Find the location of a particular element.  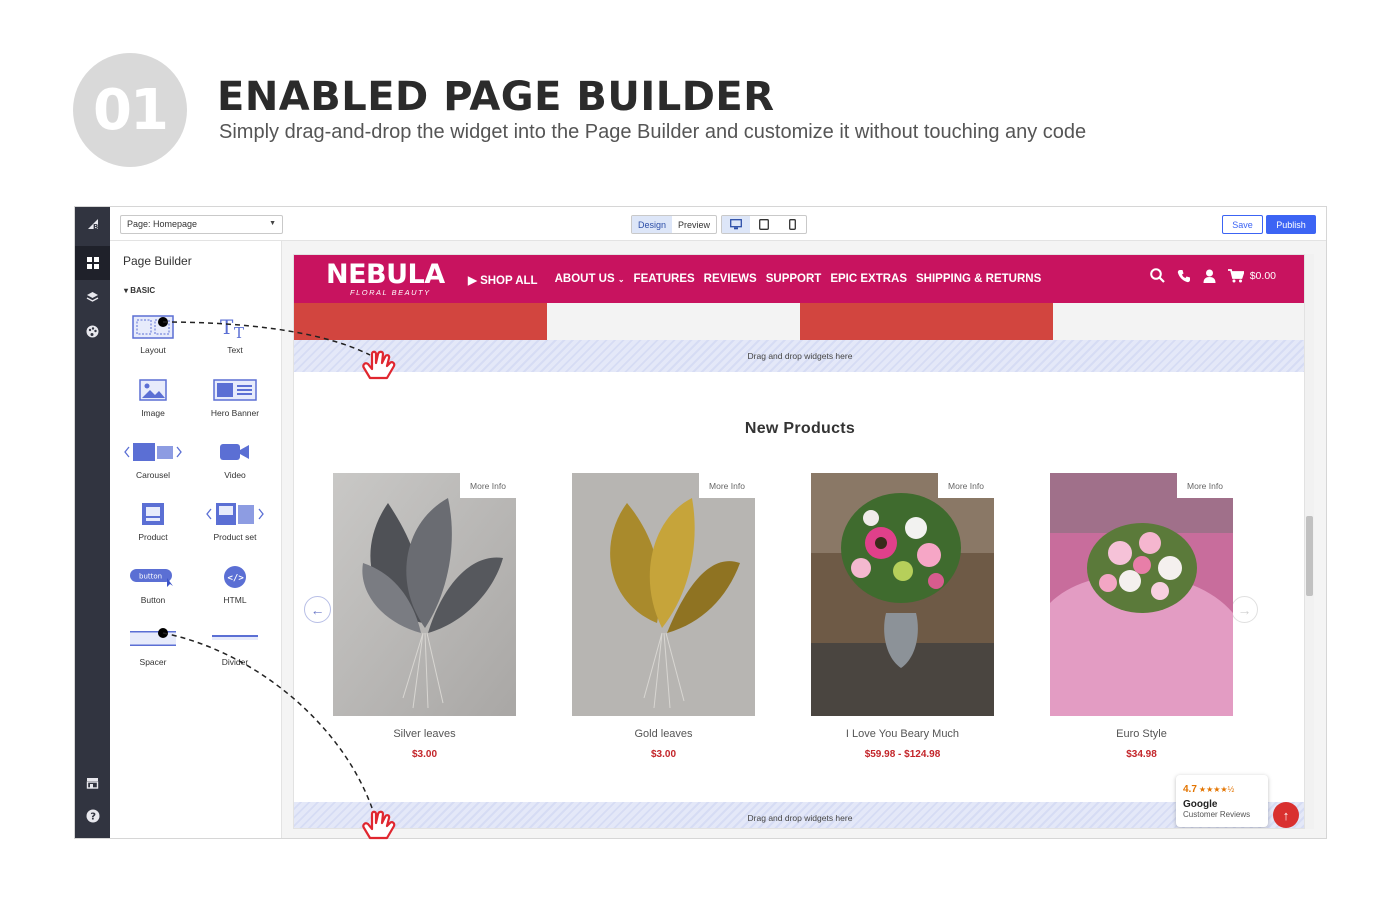

widget-product: Product is located at coordinates (153, 519).